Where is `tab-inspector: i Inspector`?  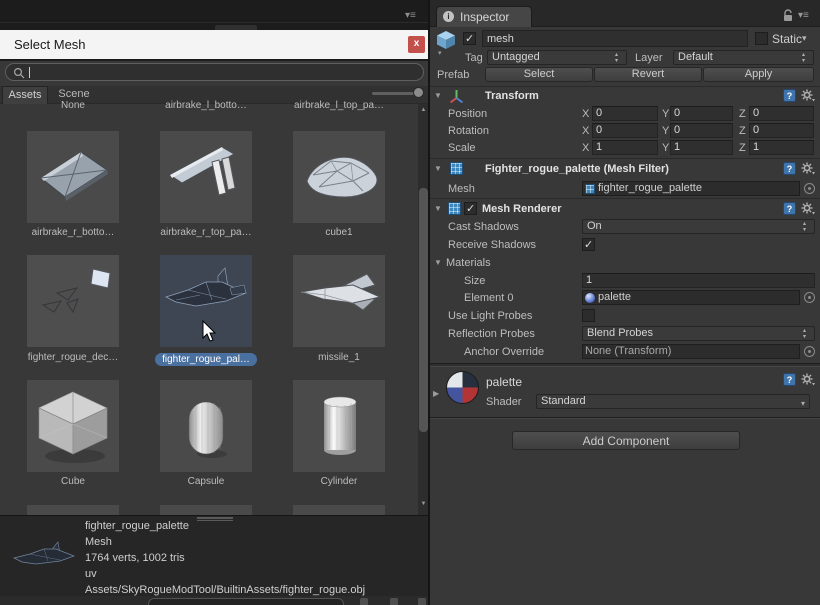
tab-inspector: i Inspector is located at coordinates (484, 16).